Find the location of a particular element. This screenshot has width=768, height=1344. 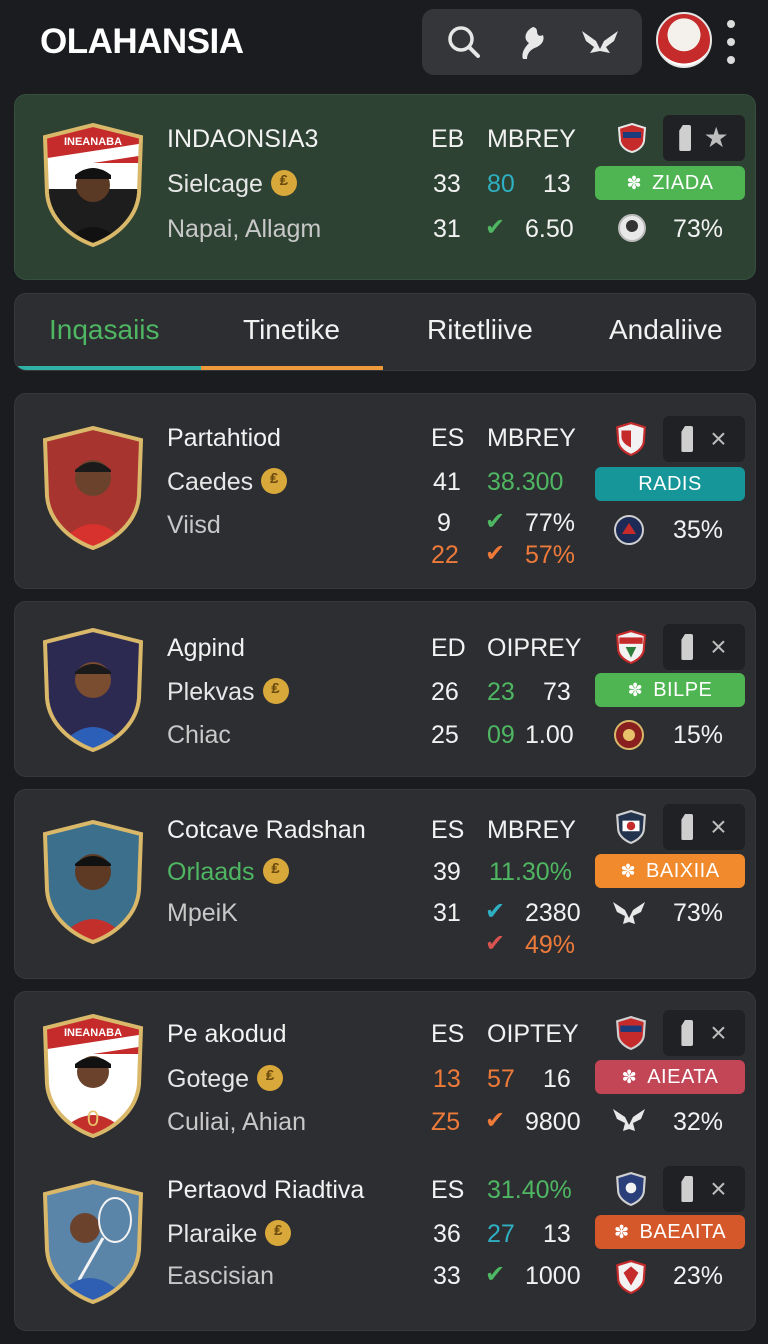

svg-text: 0 is located at coordinates (93, 1118).